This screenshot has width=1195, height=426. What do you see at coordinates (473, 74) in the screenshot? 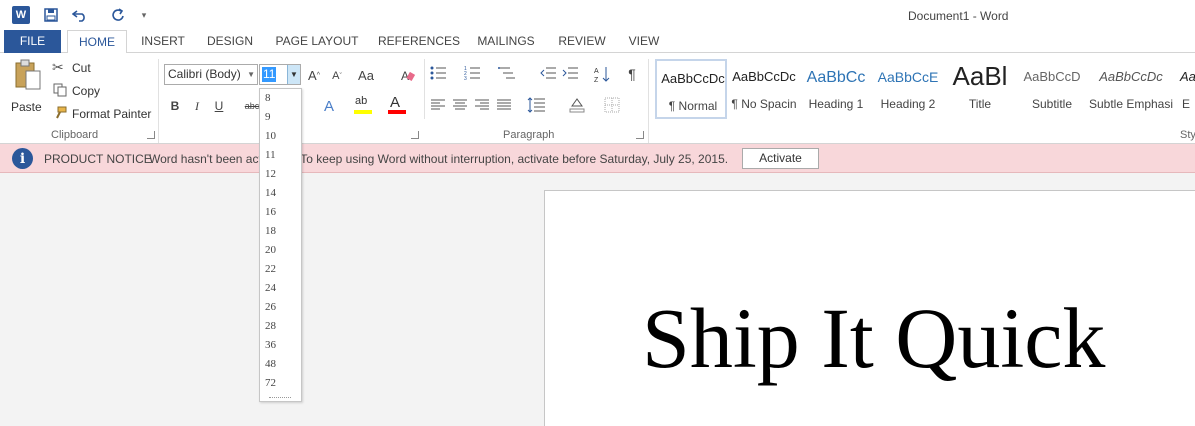
I see `numbering-icon: 123` at bounding box center [473, 74].